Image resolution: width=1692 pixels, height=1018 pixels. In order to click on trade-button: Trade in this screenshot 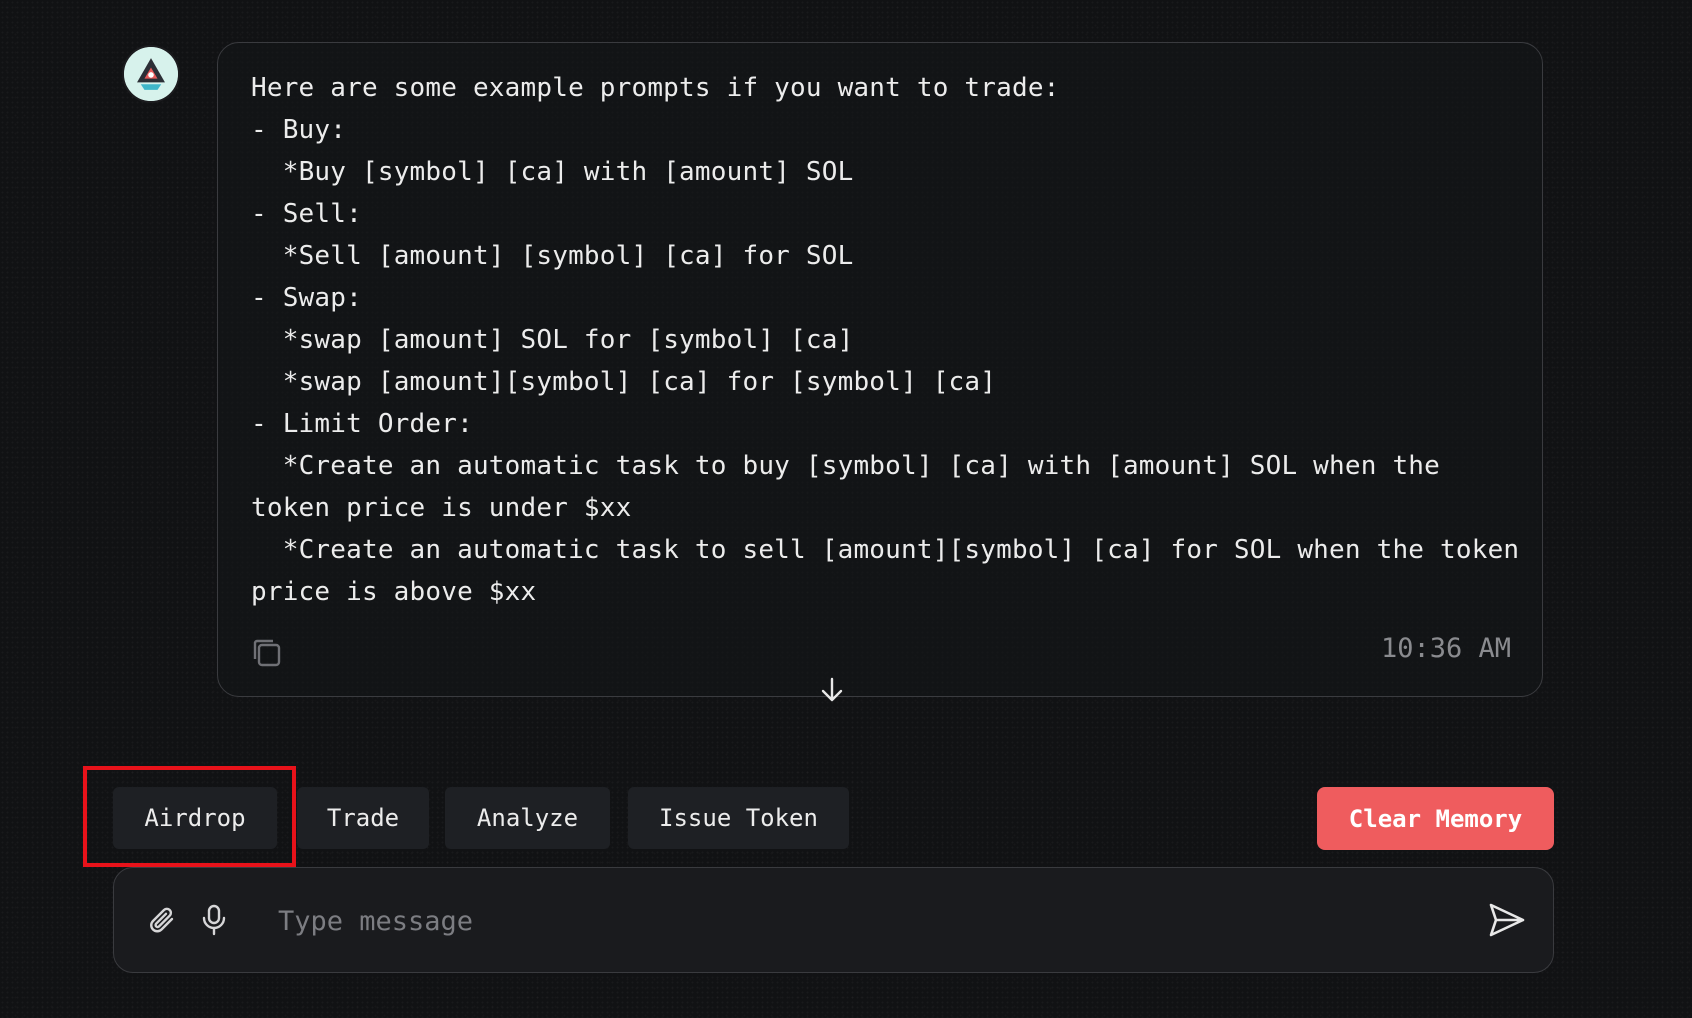, I will do `click(363, 818)`.